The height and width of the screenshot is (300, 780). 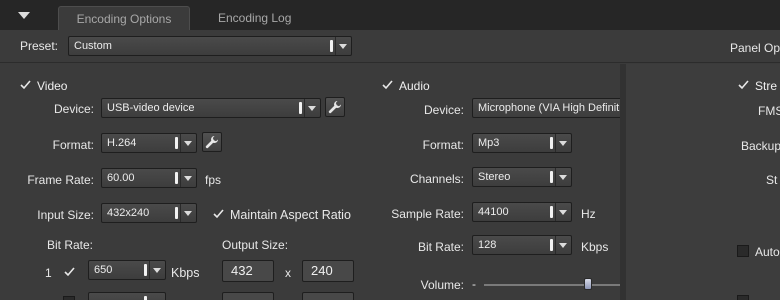 I want to click on audio-format-label: Format:, so click(x=443, y=145).